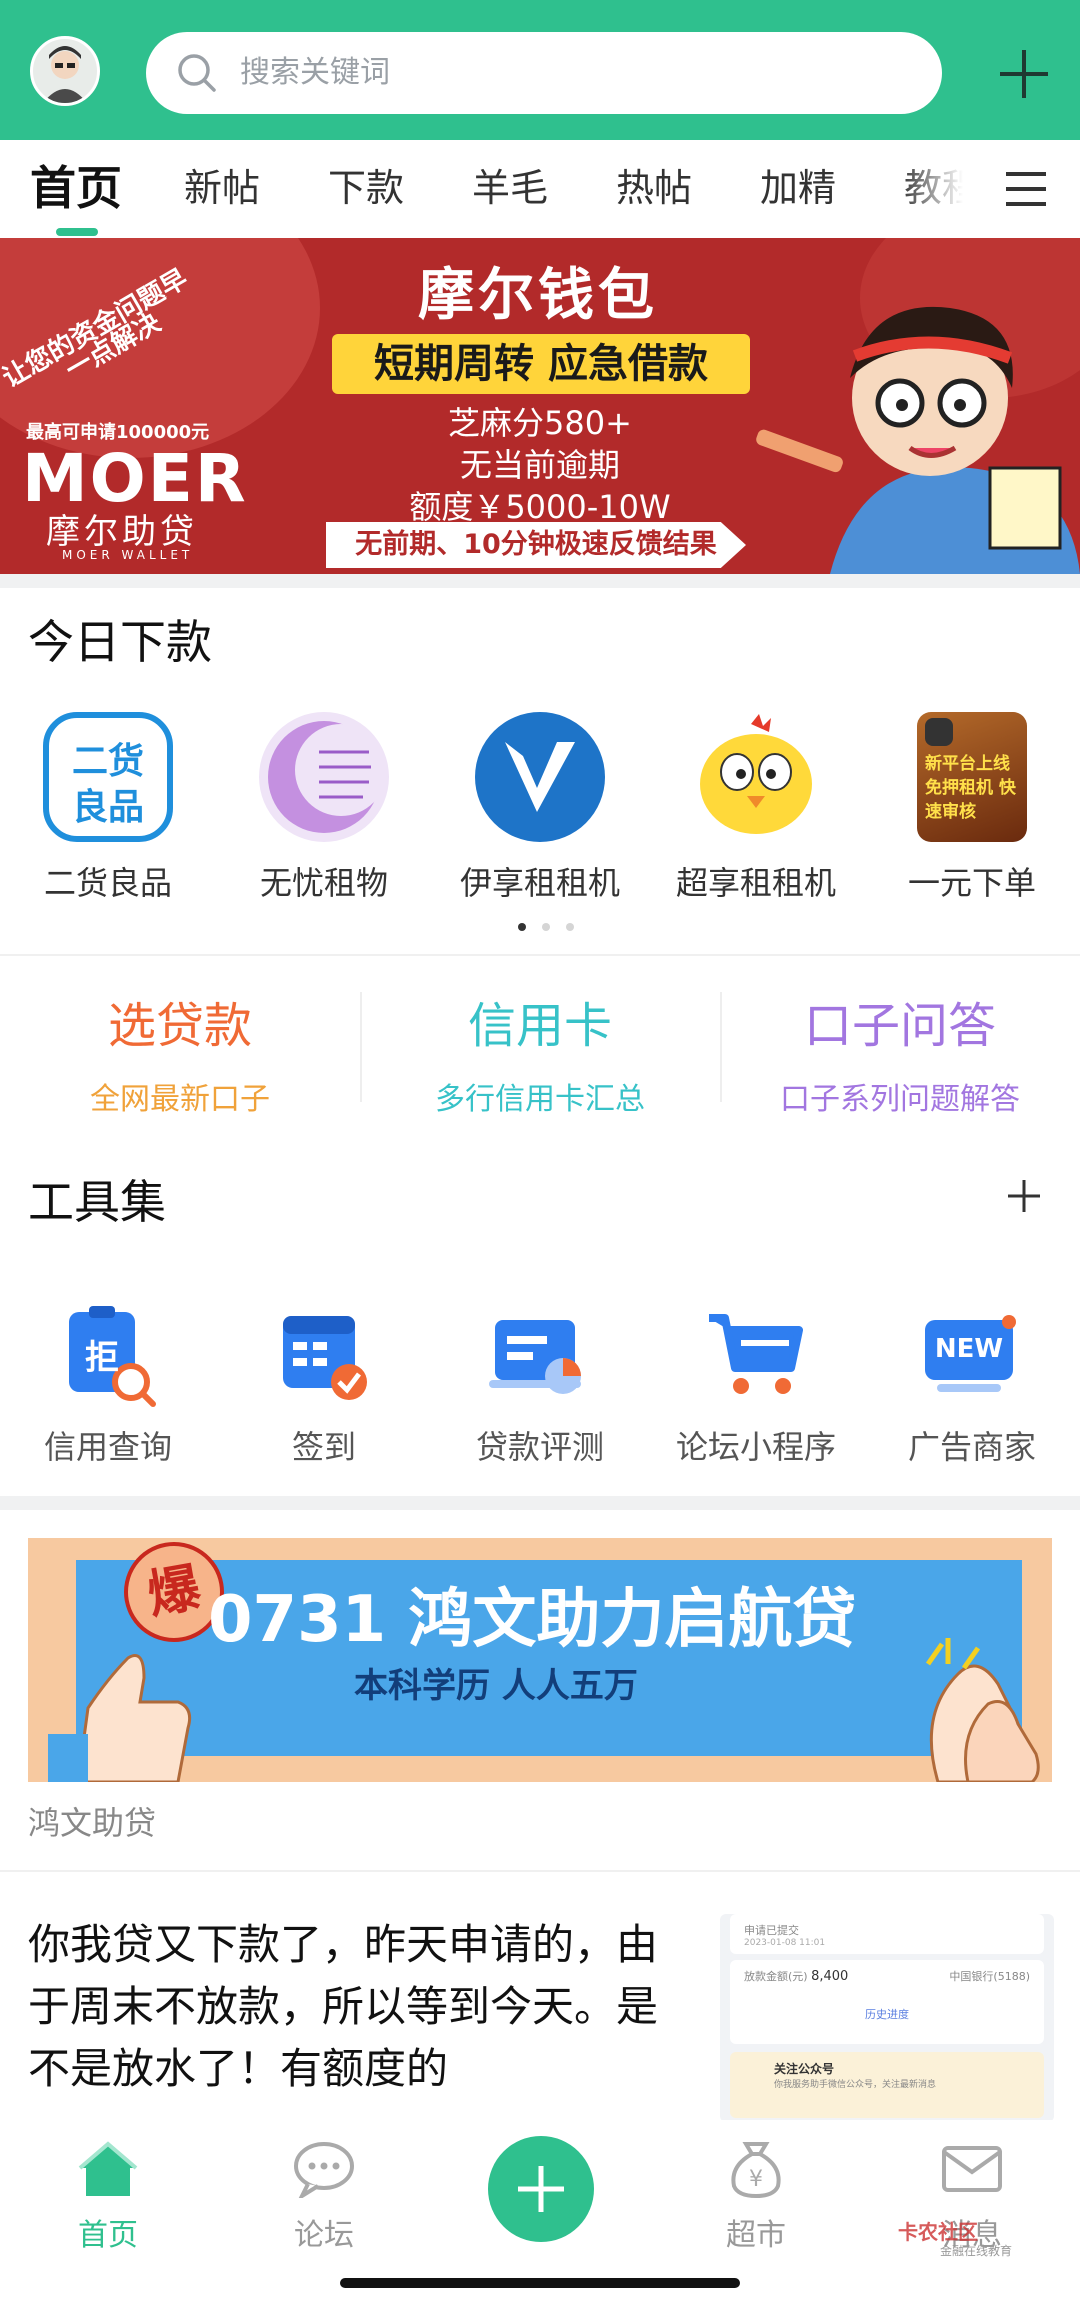 The height and width of the screenshot is (2304, 1080). What do you see at coordinates (102, 1358) in the screenshot?
I see `credit-query-icon-text: 拒` at bounding box center [102, 1358].